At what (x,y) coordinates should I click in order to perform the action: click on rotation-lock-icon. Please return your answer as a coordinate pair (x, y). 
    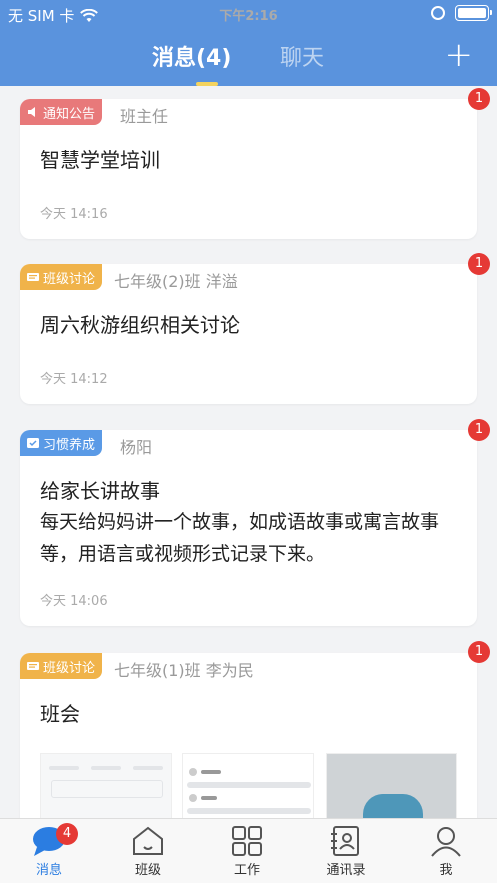
    Looking at the image, I should click on (438, 13).